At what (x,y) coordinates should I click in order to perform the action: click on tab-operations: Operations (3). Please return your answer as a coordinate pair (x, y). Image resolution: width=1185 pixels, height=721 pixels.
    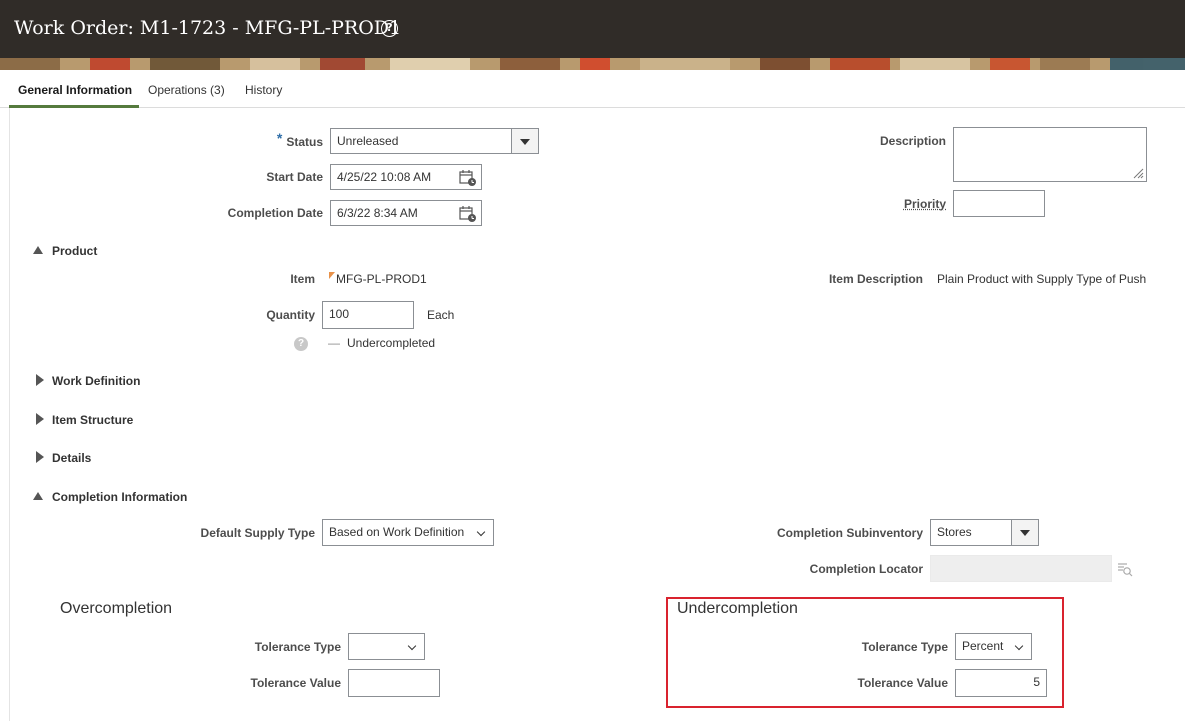
    Looking at the image, I should click on (186, 90).